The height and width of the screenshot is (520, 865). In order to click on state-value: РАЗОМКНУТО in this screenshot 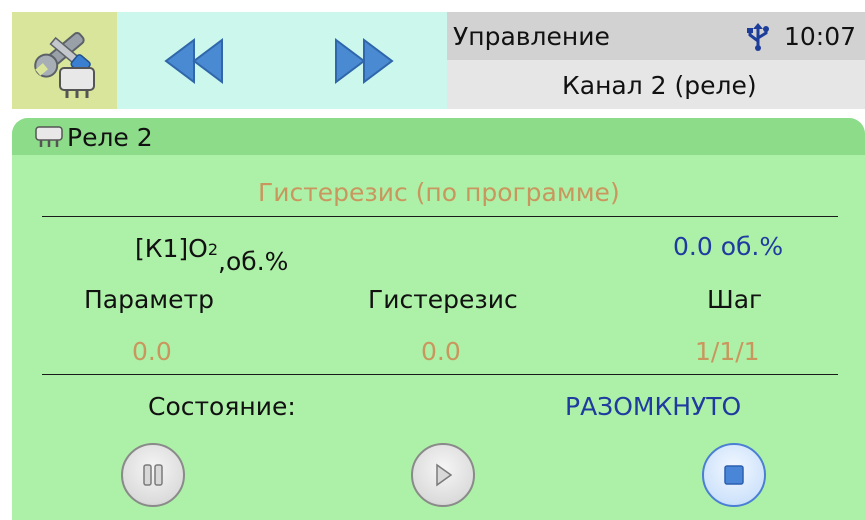, I will do `click(653, 406)`.